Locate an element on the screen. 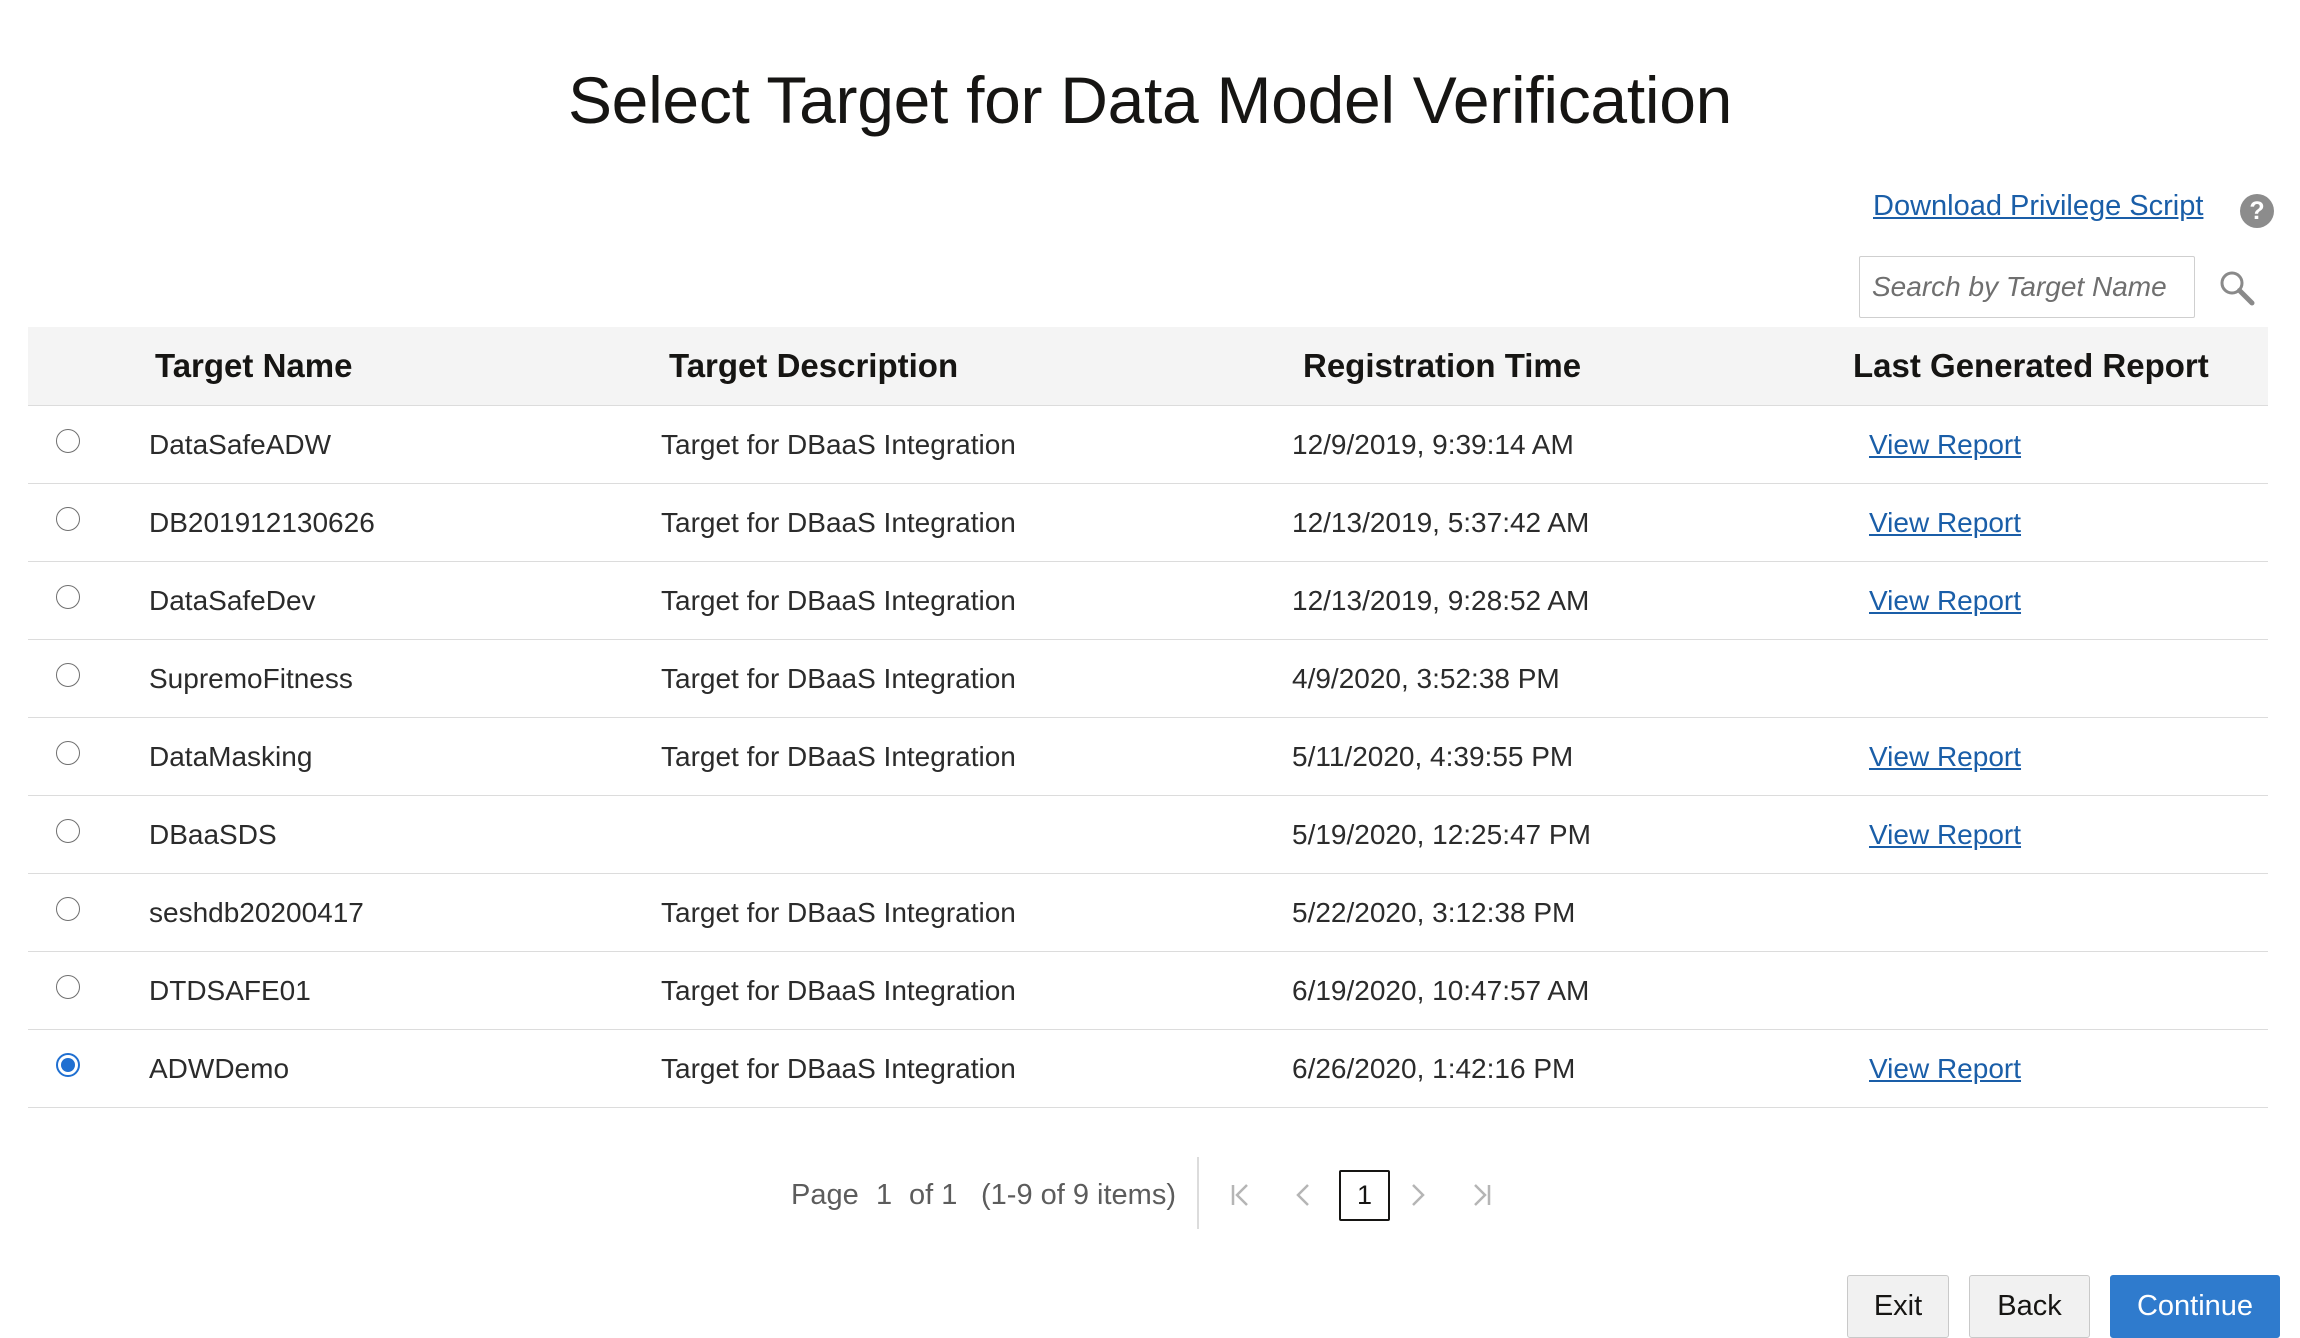  target-name-cell: DBaaSDS is located at coordinates (213, 834).